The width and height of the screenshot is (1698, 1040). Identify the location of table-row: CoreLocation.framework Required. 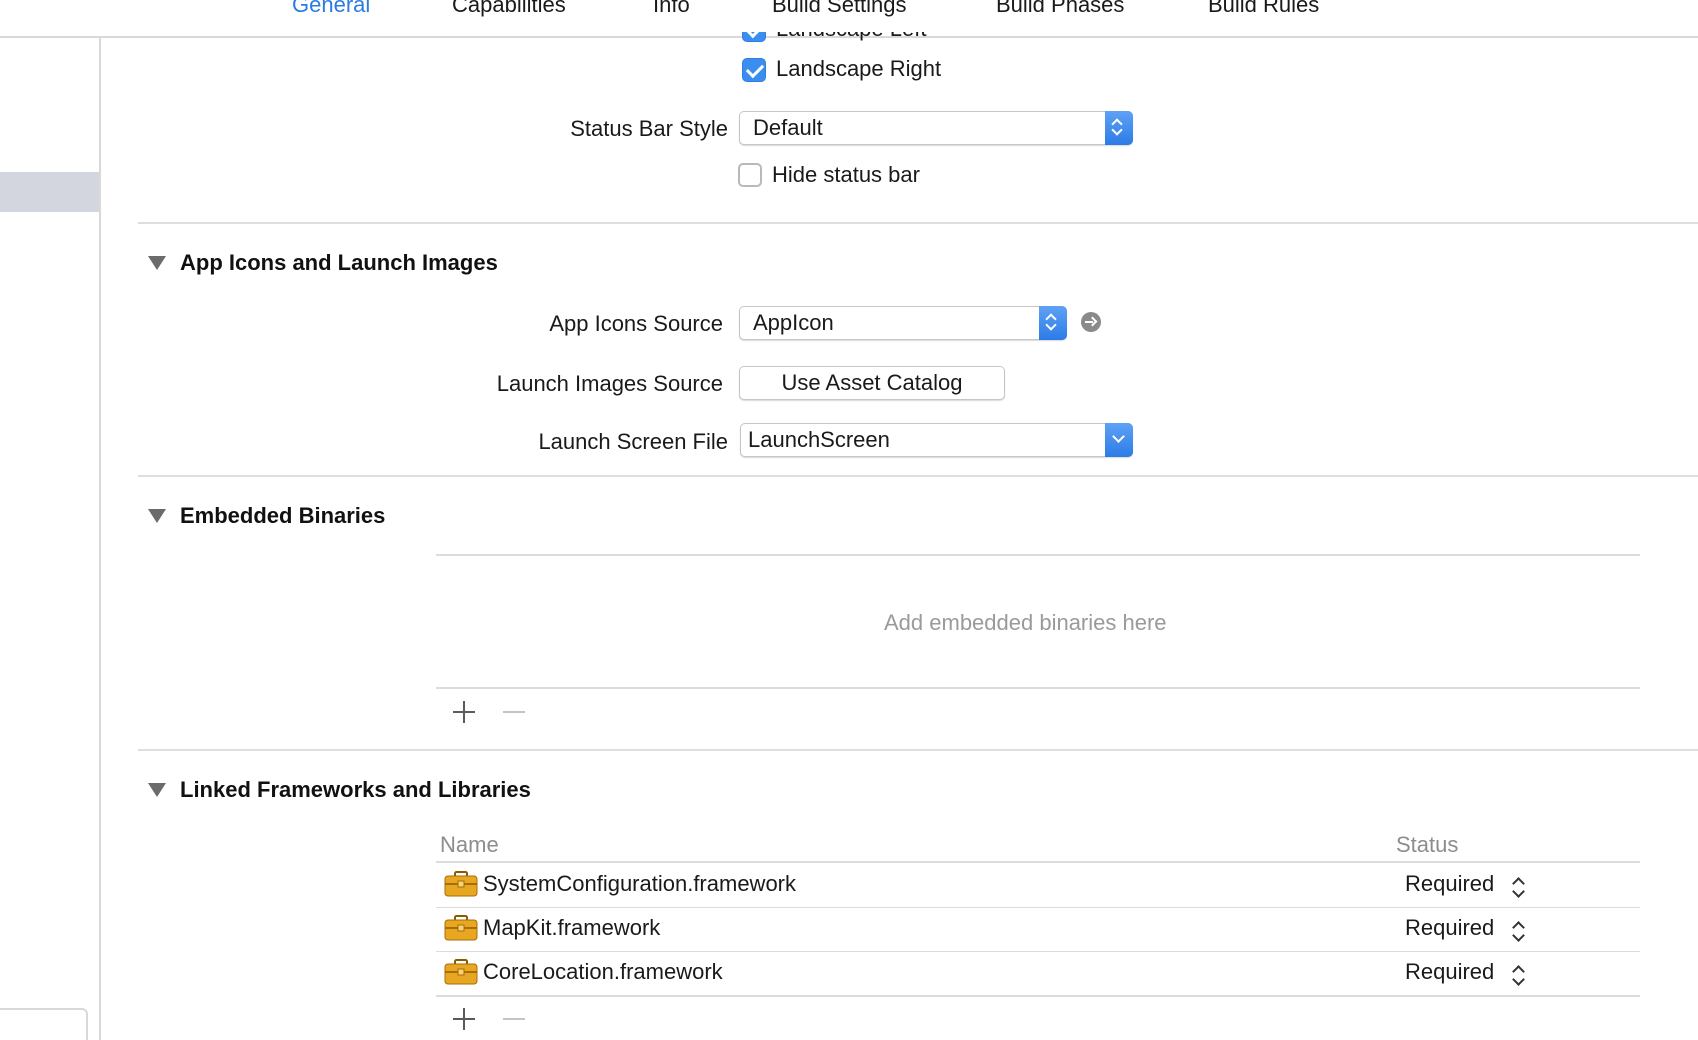
(1038, 973).